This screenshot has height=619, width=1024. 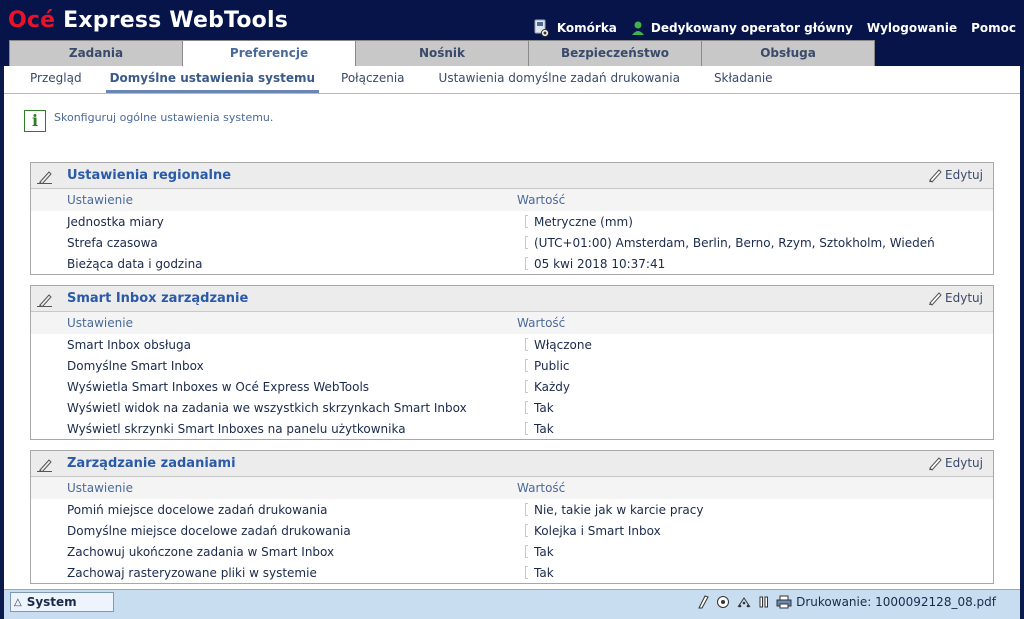 What do you see at coordinates (723, 602) in the screenshot?
I see `toner-icon` at bounding box center [723, 602].